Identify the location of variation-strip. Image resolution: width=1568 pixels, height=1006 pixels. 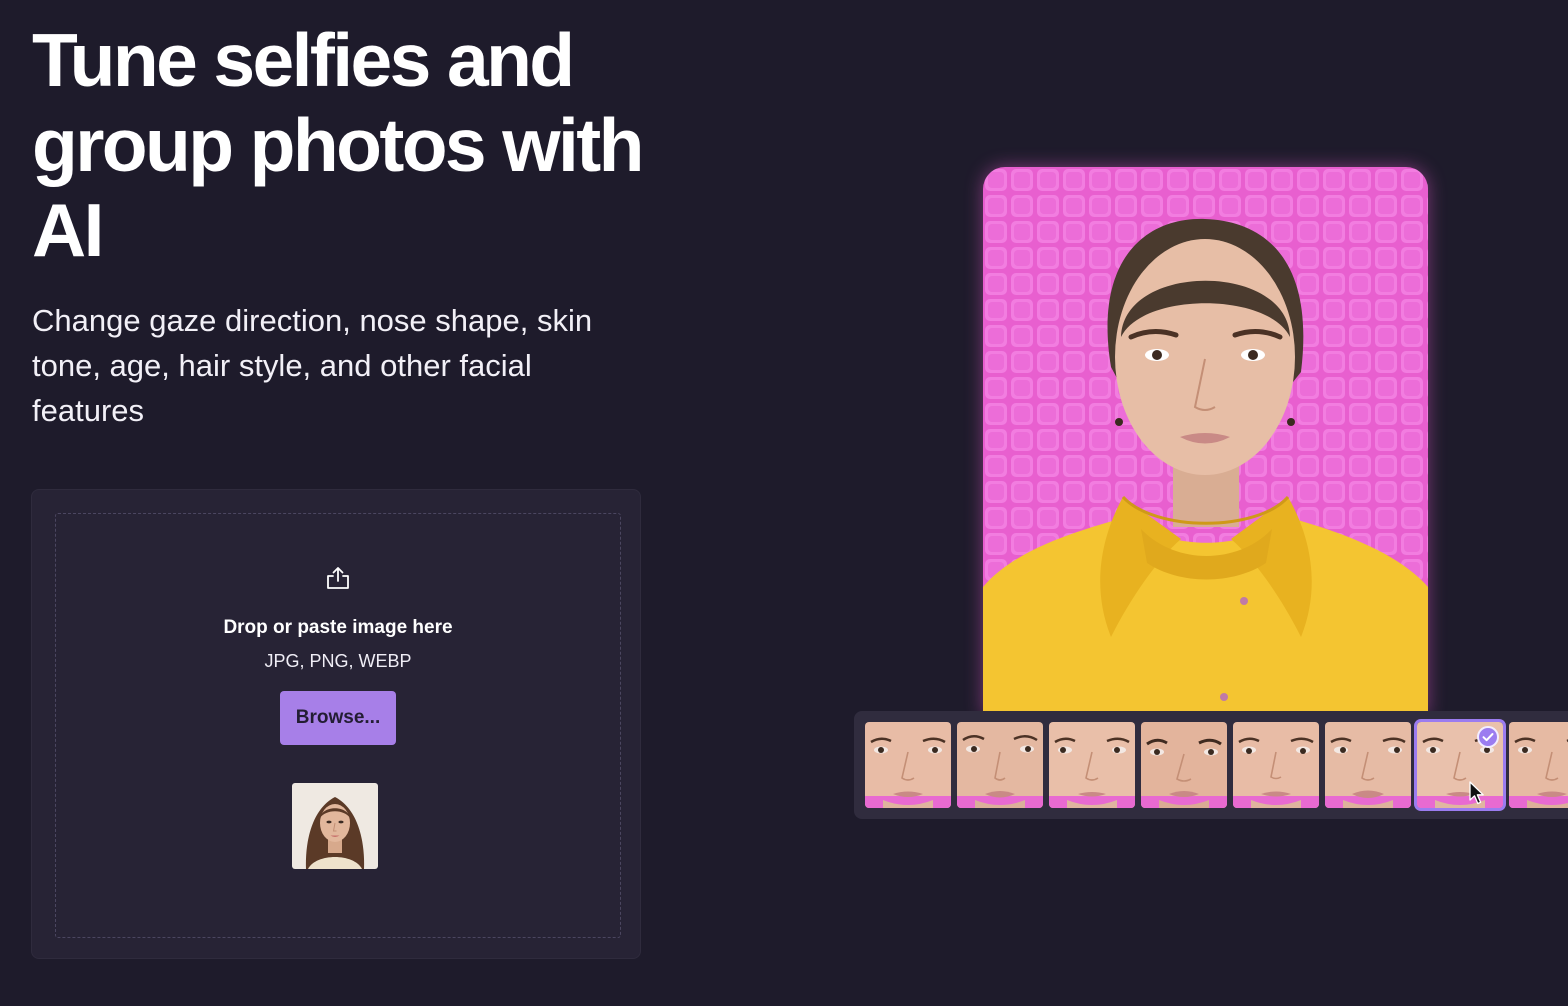
(1211, 765).